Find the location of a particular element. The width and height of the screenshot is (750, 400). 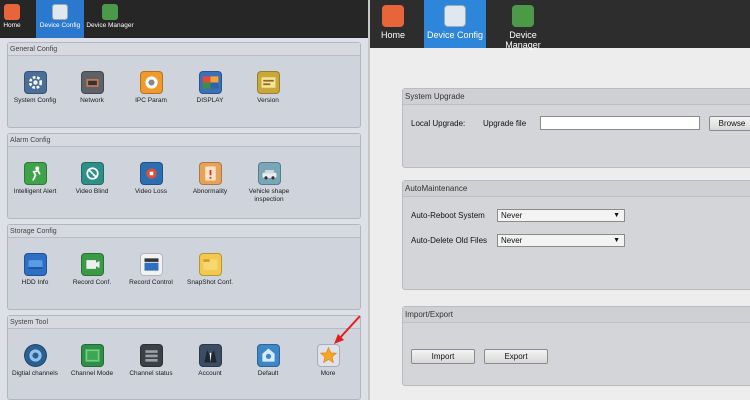

channel-mode-item: Channel Mode is located at coordinates (92, 361).